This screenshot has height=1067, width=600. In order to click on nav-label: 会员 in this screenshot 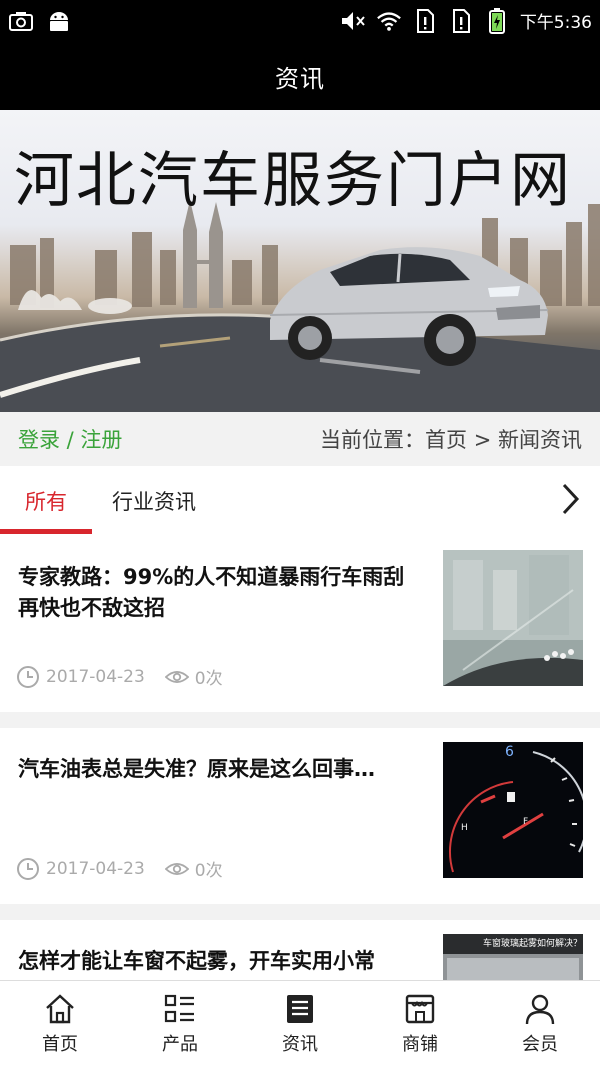, I will do `click(540, 1044)`.